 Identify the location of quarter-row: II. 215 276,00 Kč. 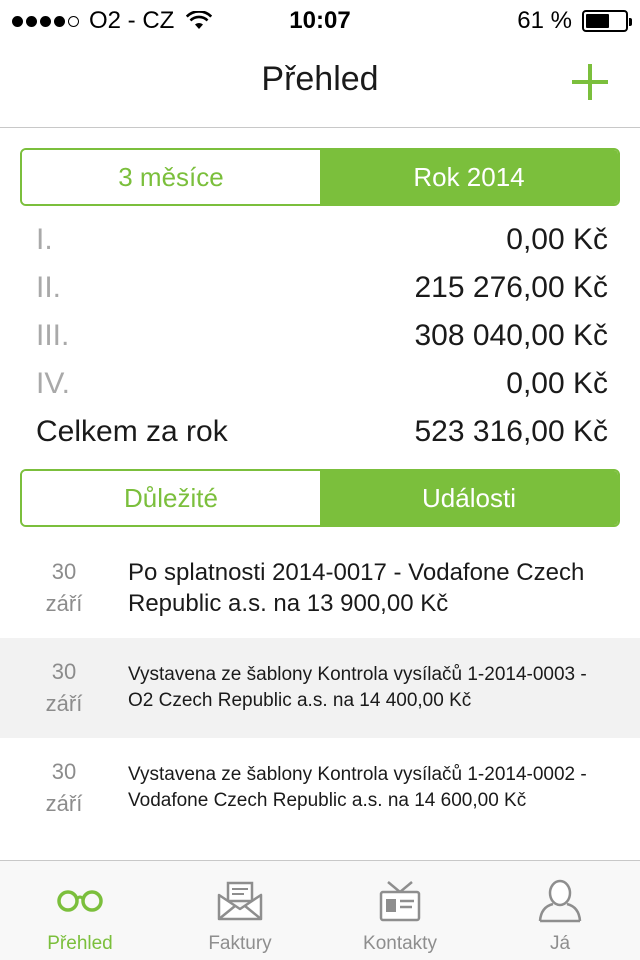
(322, 288).